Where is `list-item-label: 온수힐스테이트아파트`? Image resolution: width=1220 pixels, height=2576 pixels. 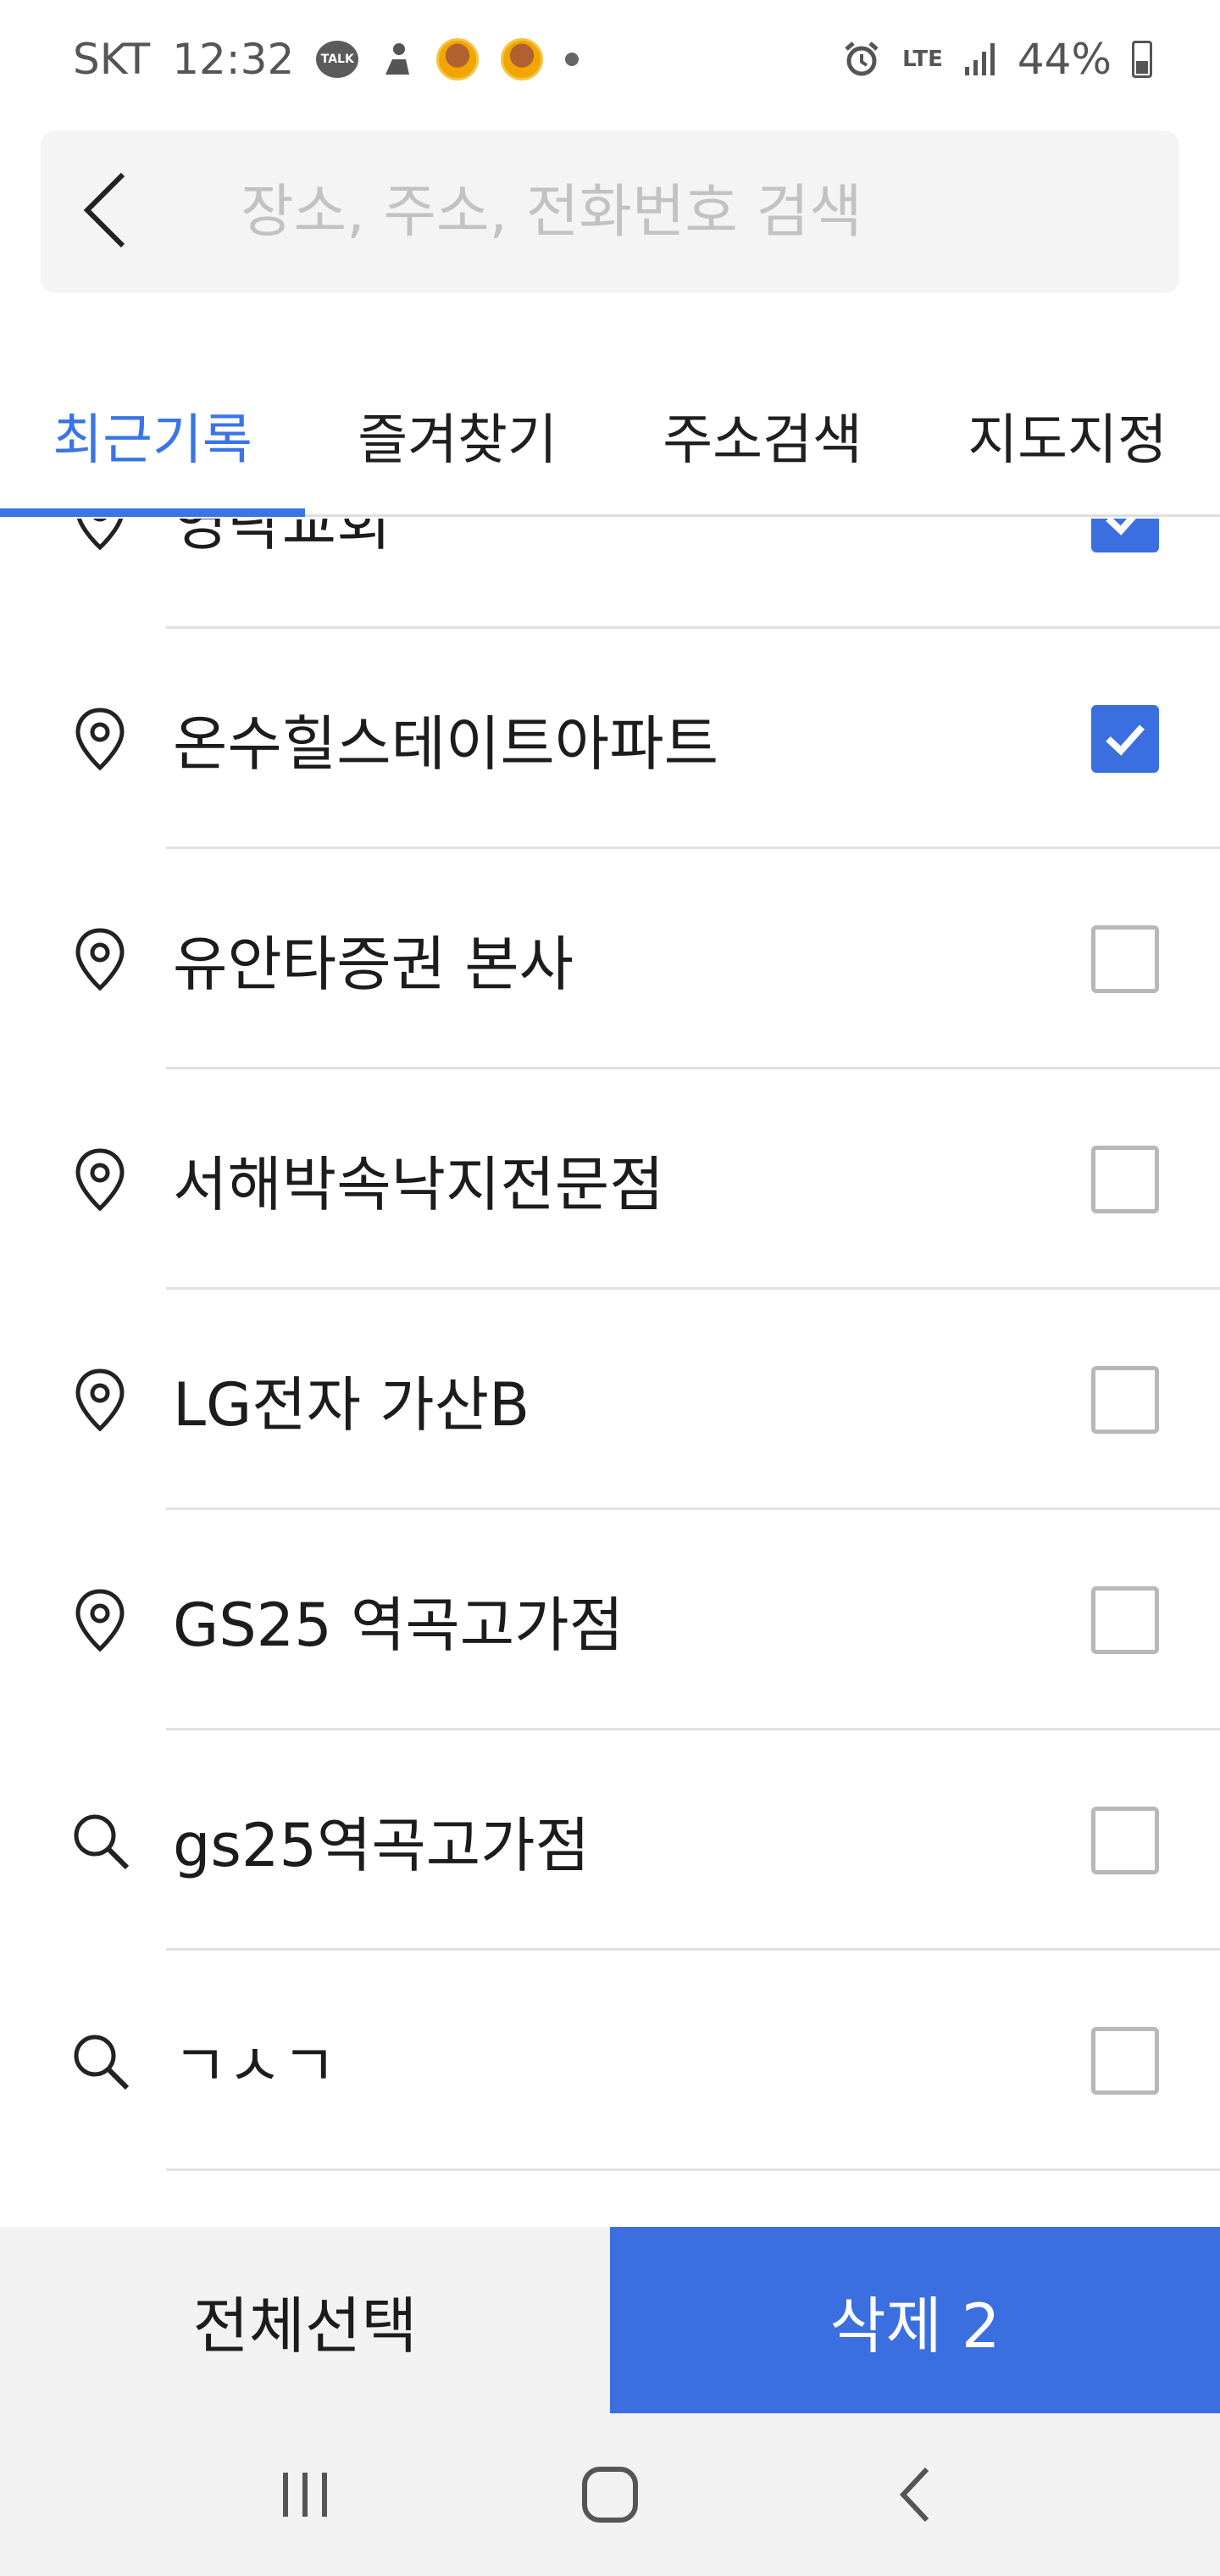 list-item-label: 온수힐스테이트아파트 is located at coordinates (445, 743).